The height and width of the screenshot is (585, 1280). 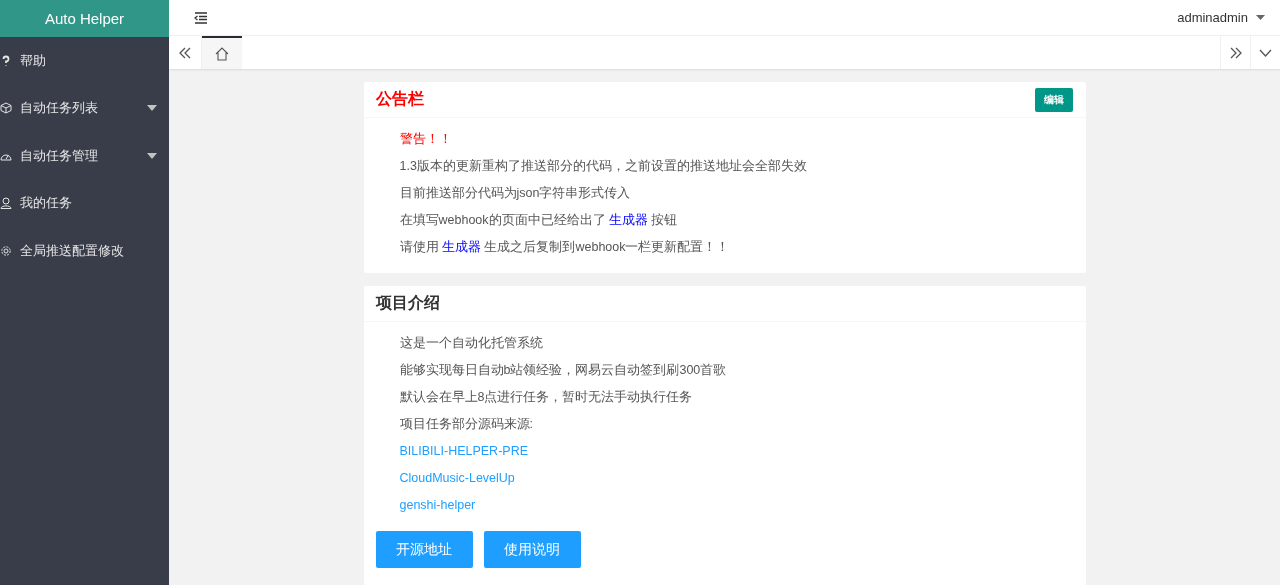 What do you see at coordinates (84, 18) in the screenshot?
I see `app-logo: Auto Helper` at bounding box center [84, 18].